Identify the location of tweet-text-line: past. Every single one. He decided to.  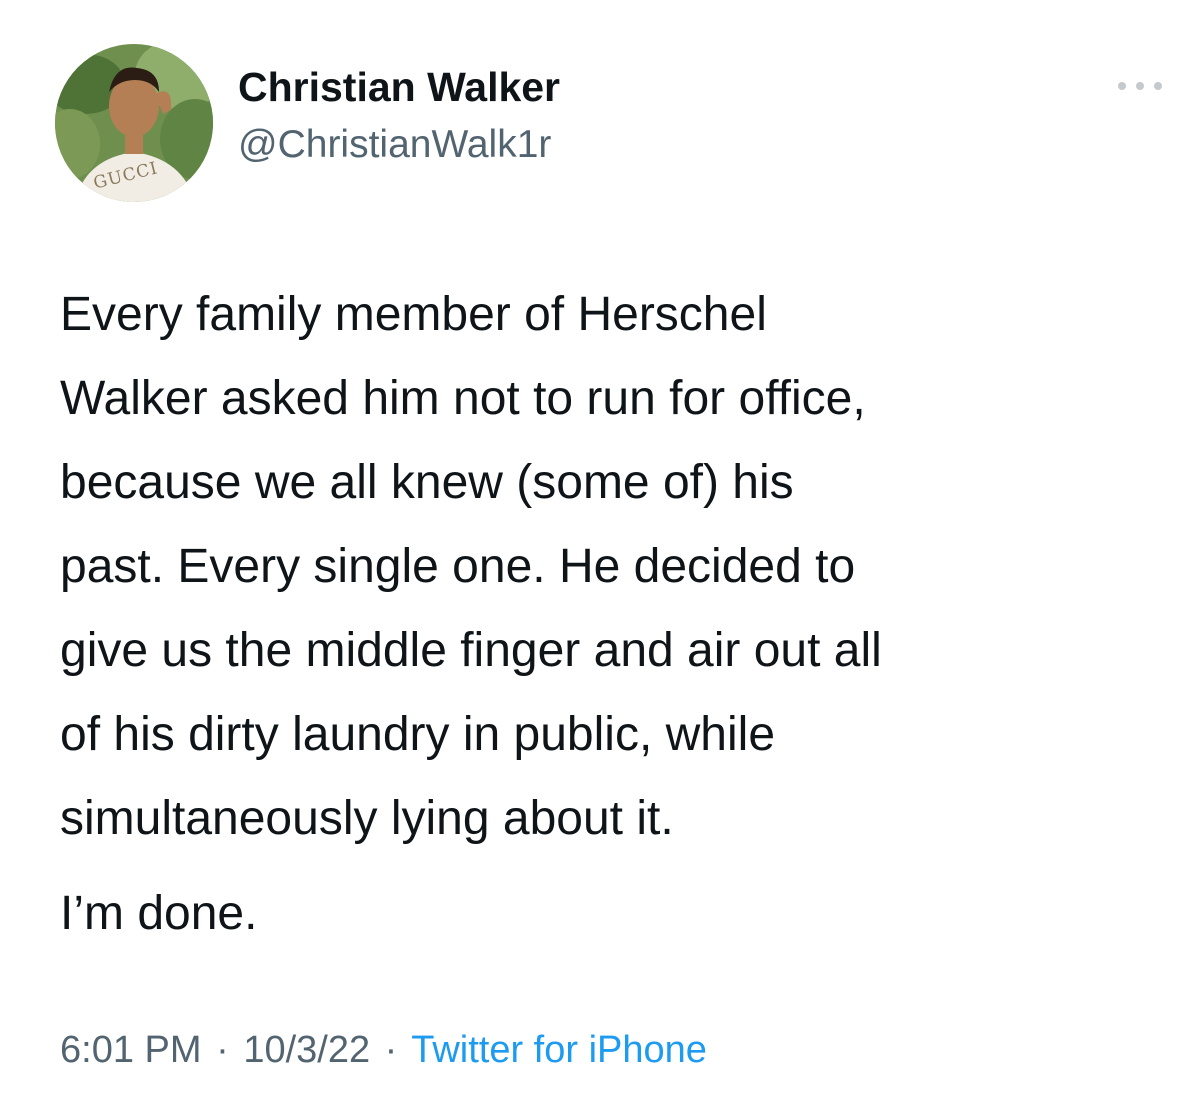
(458, 566).